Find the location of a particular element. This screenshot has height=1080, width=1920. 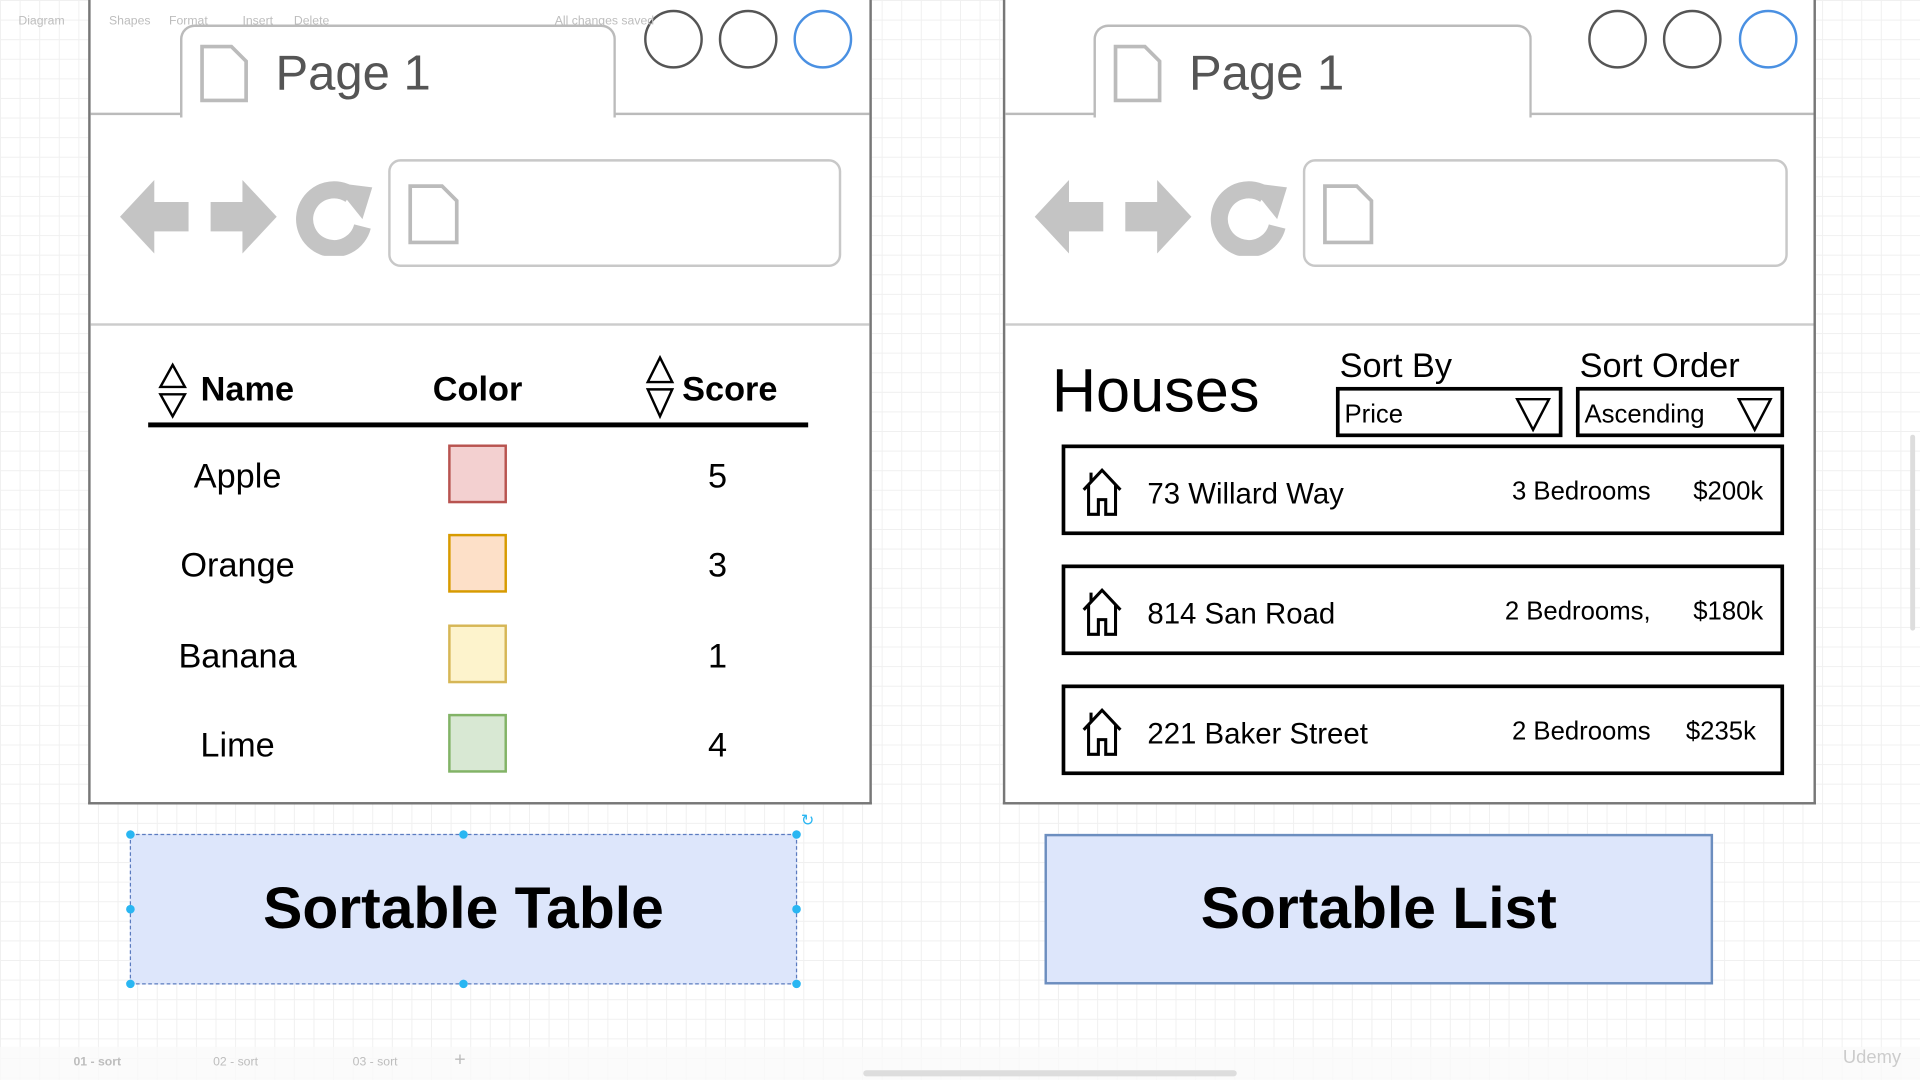

list-item: 814 San Road 2 Bedrooms, $180k is located at coordinates (1423, 610).